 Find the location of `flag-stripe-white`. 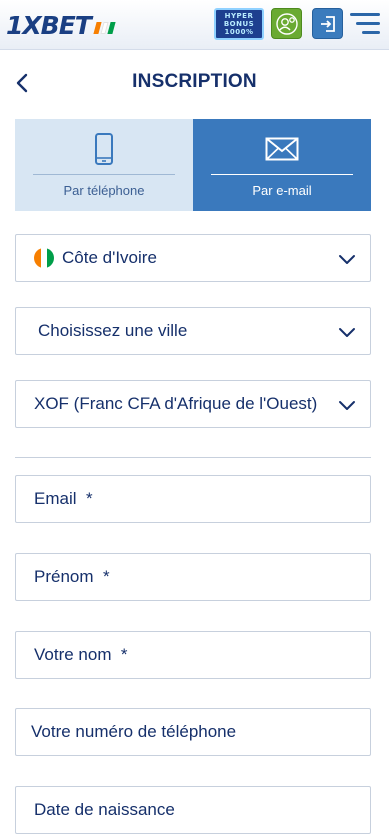

flag-stripe-white is located at coordinates (44, 258).